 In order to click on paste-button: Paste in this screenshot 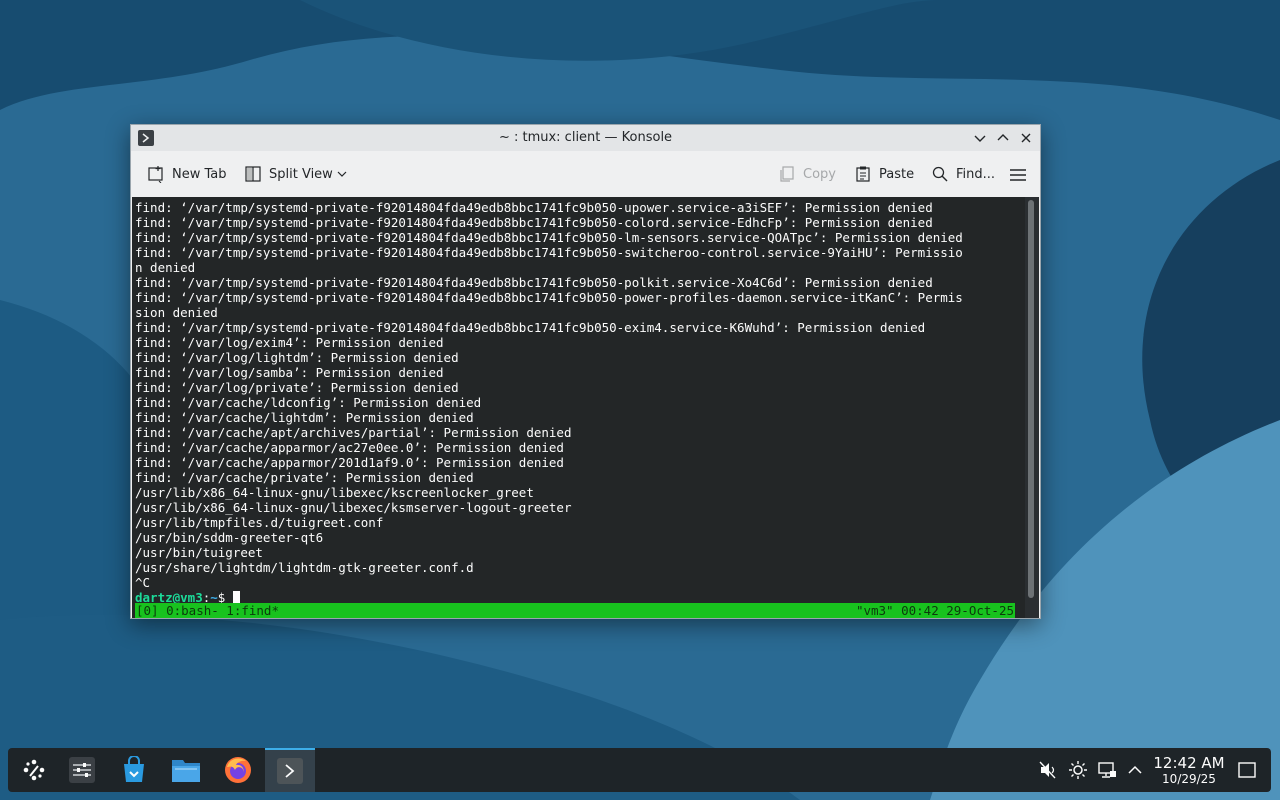, I will do `click(884, 174)`.